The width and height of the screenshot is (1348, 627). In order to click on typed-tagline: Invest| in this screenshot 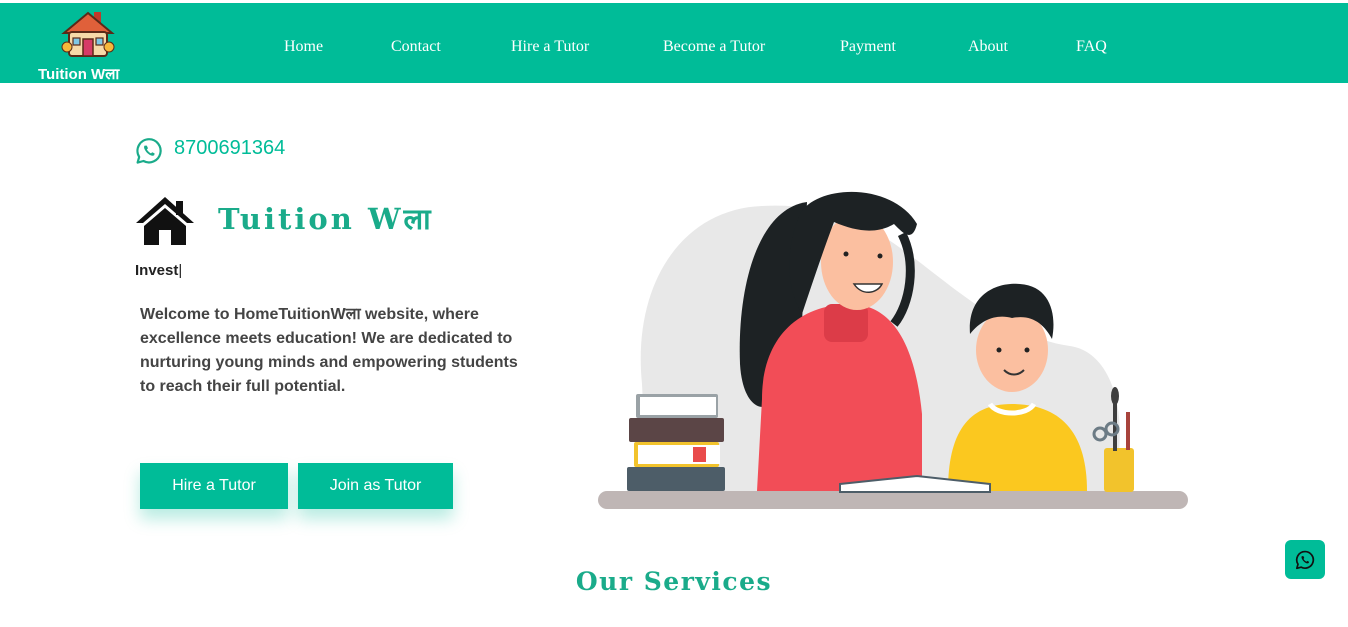, I will do `click(158, 270)`.